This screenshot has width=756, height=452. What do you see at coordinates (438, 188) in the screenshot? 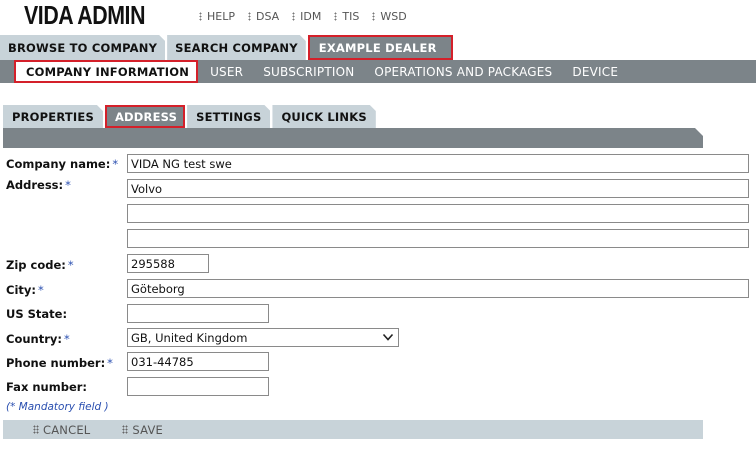
I see `address-line1-field: Volvo` at bounding box center [438, 188].